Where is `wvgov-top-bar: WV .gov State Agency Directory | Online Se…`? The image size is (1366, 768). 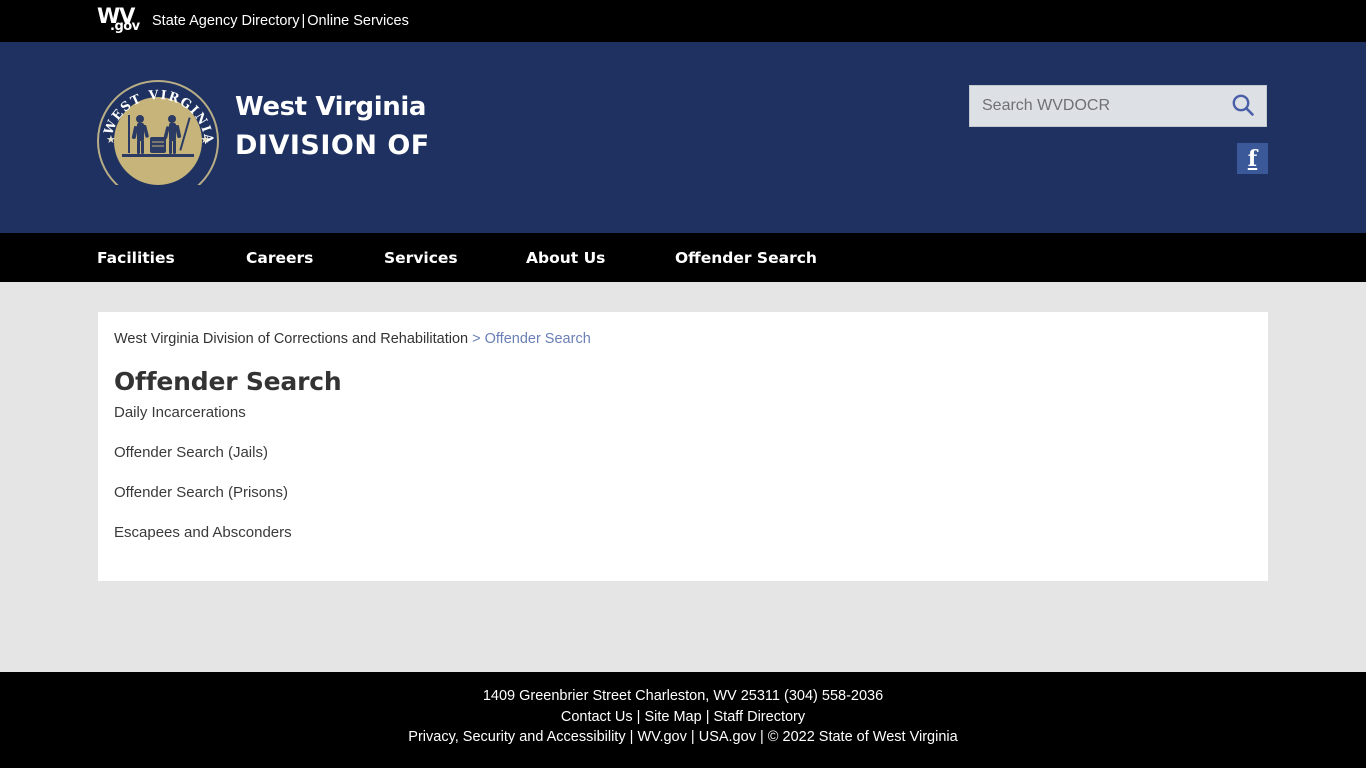
wvgov-top-bar: WV .gov State Agency Directory | Online Se… is located at coordinates (683, 21).